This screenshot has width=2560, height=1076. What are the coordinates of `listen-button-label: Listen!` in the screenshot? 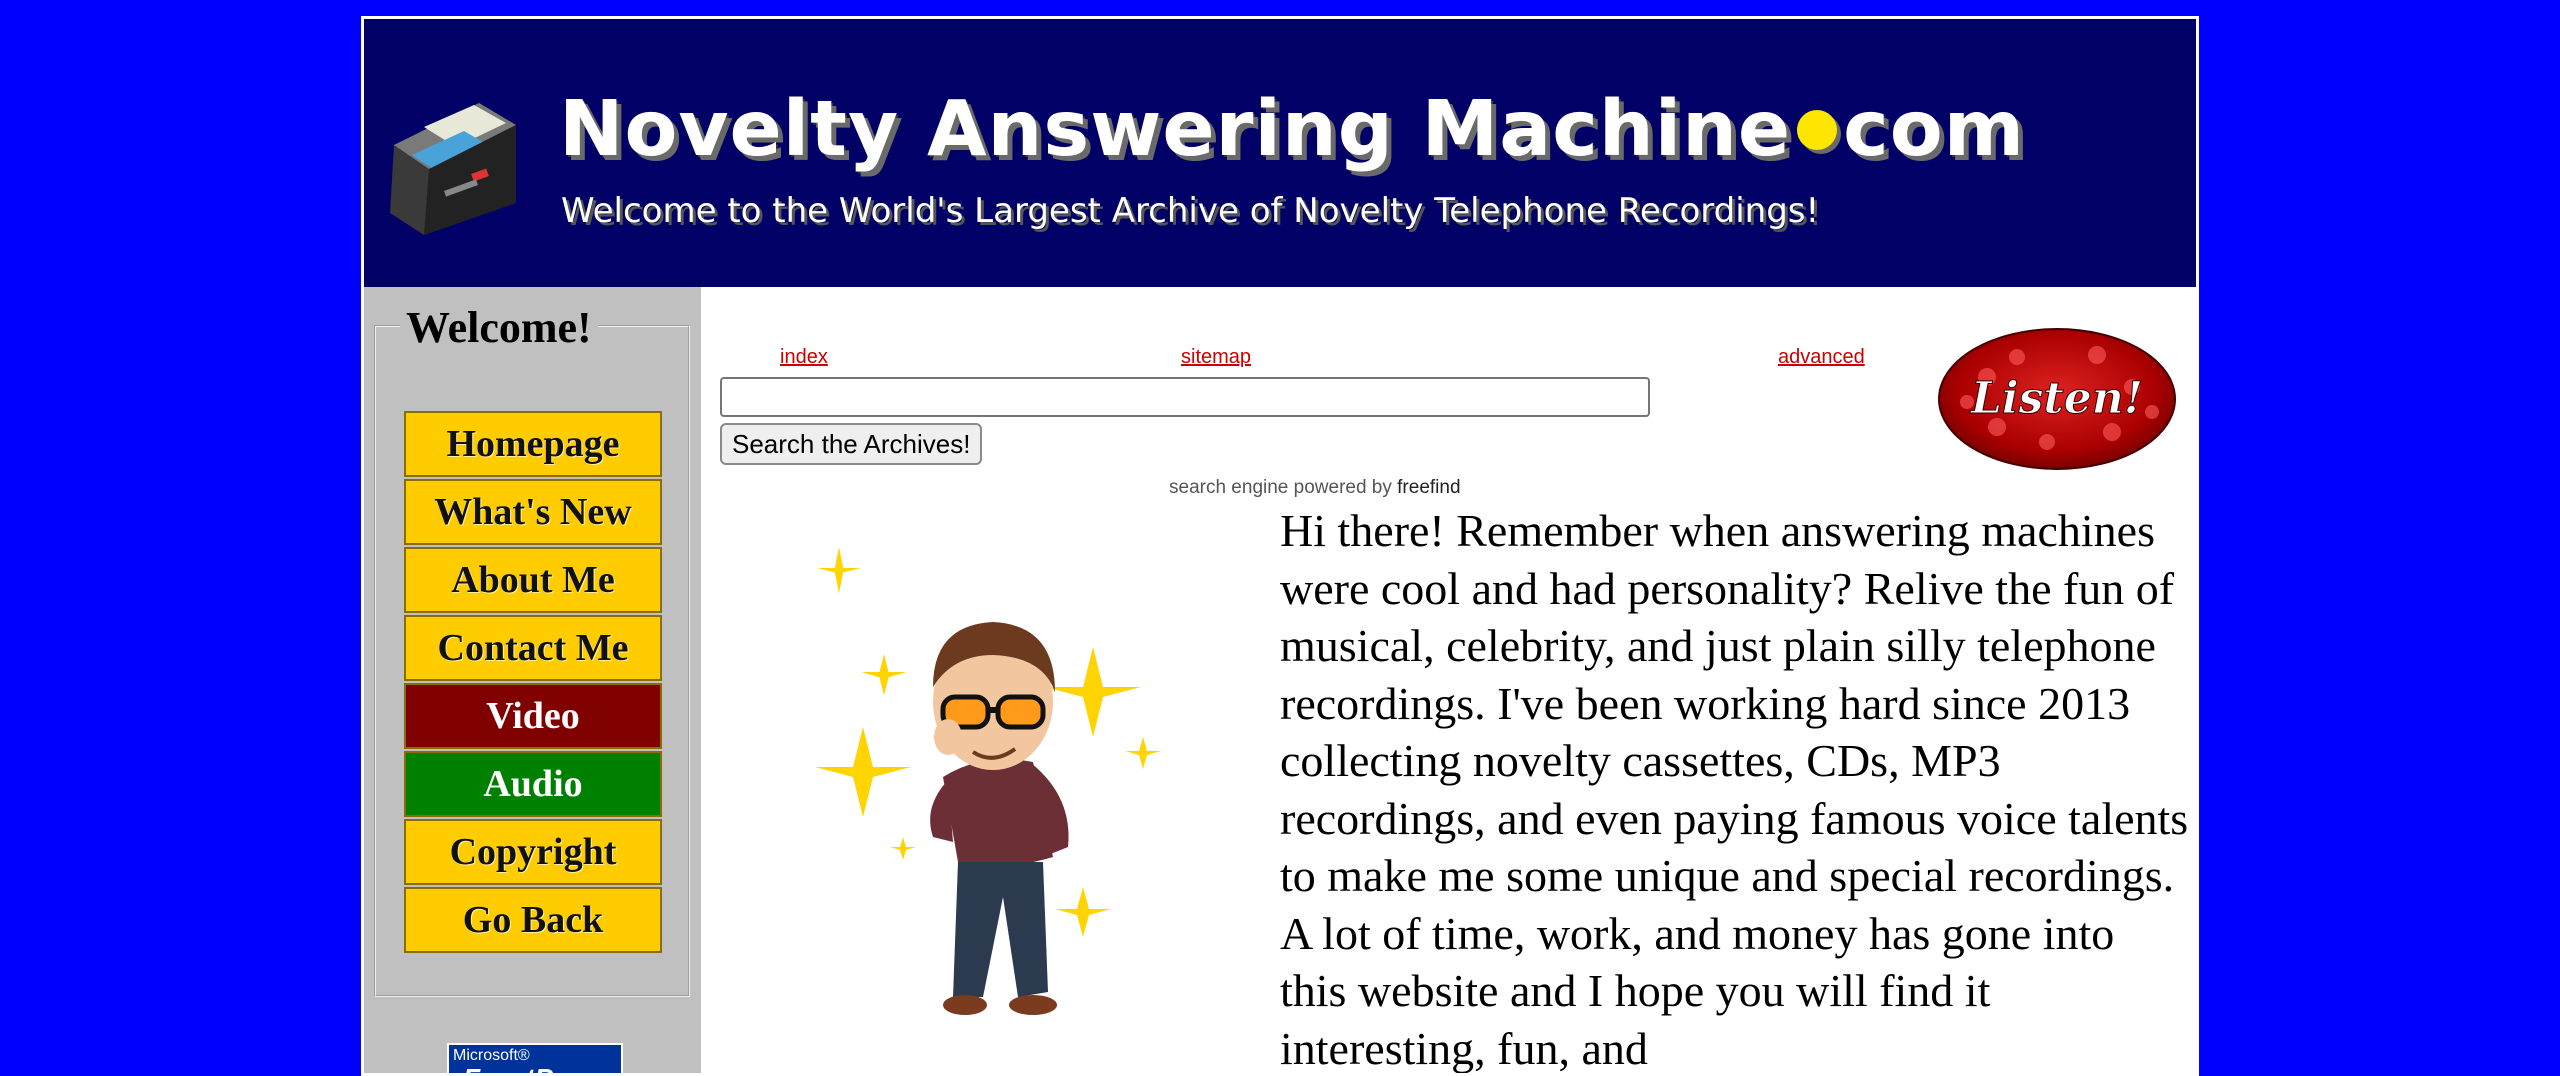 It's located at (2056, 398).